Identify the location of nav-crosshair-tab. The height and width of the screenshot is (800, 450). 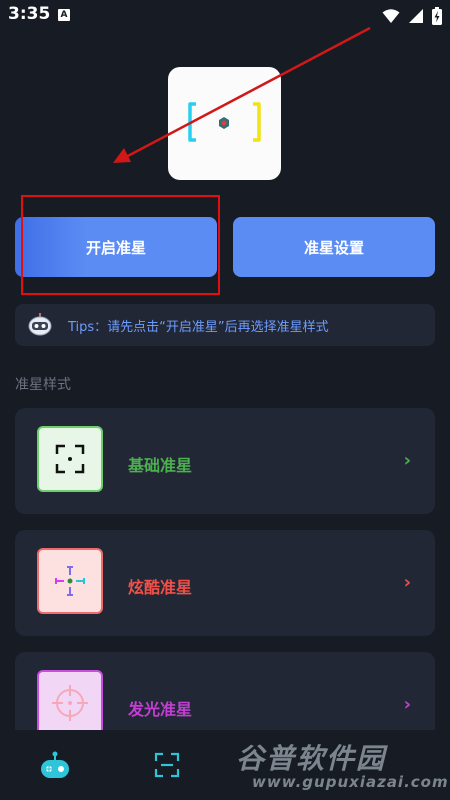
(172, 765).